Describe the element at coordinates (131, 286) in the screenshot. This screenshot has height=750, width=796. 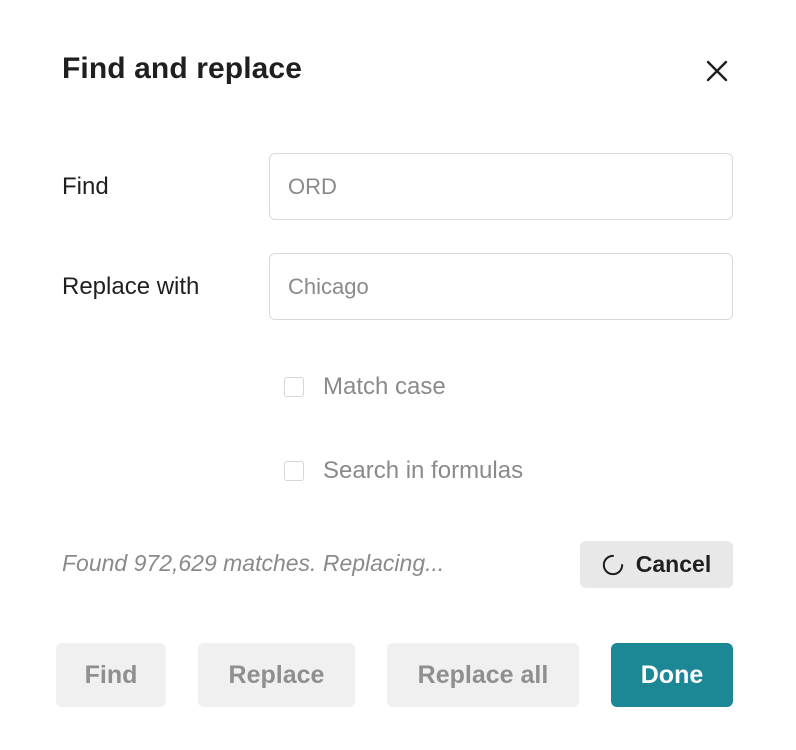
I see `replace-with-label: Replace with` at that location.